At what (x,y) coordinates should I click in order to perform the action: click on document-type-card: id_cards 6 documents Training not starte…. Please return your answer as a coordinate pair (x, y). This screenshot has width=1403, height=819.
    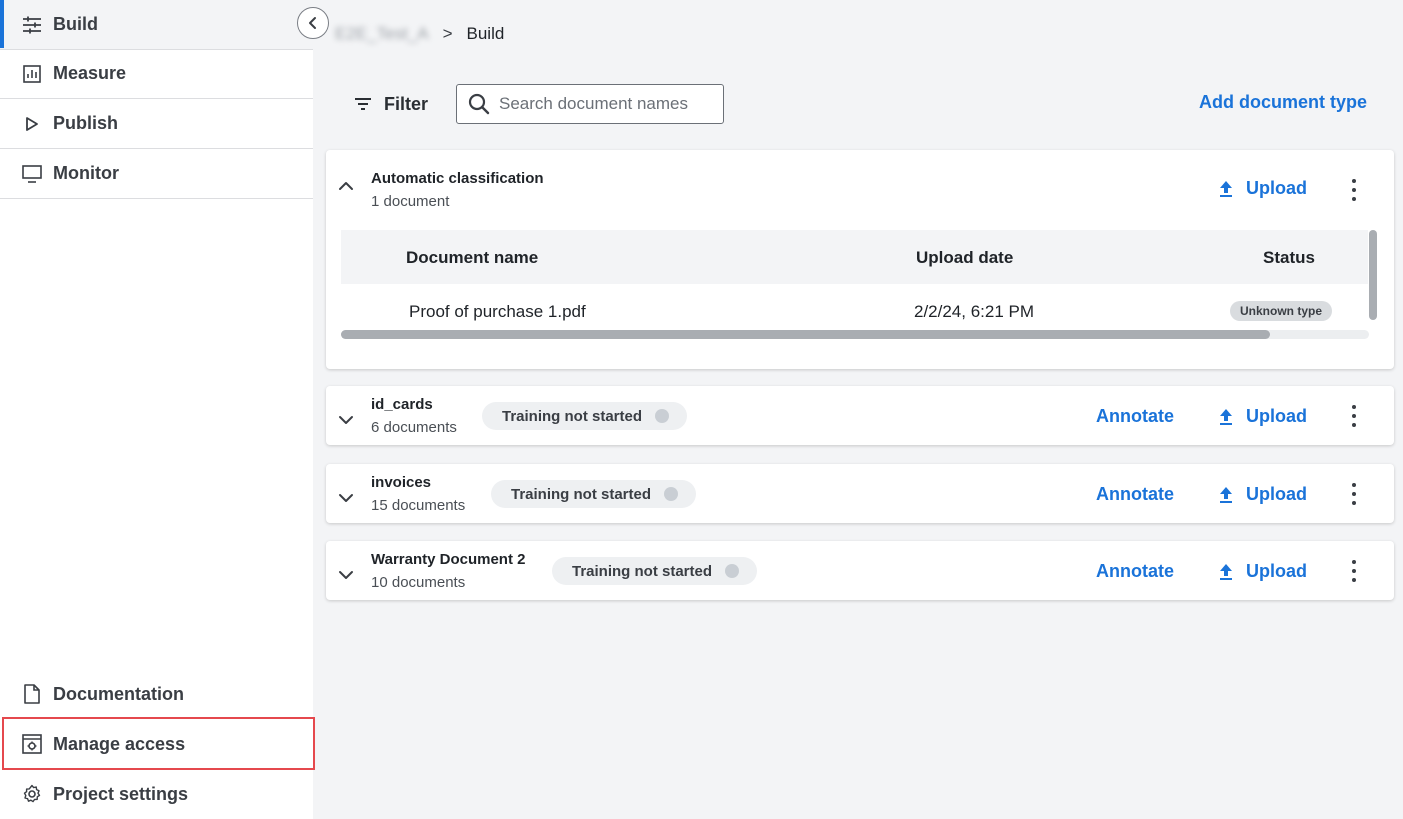
    Looking at the image, I should click on (860, 415).